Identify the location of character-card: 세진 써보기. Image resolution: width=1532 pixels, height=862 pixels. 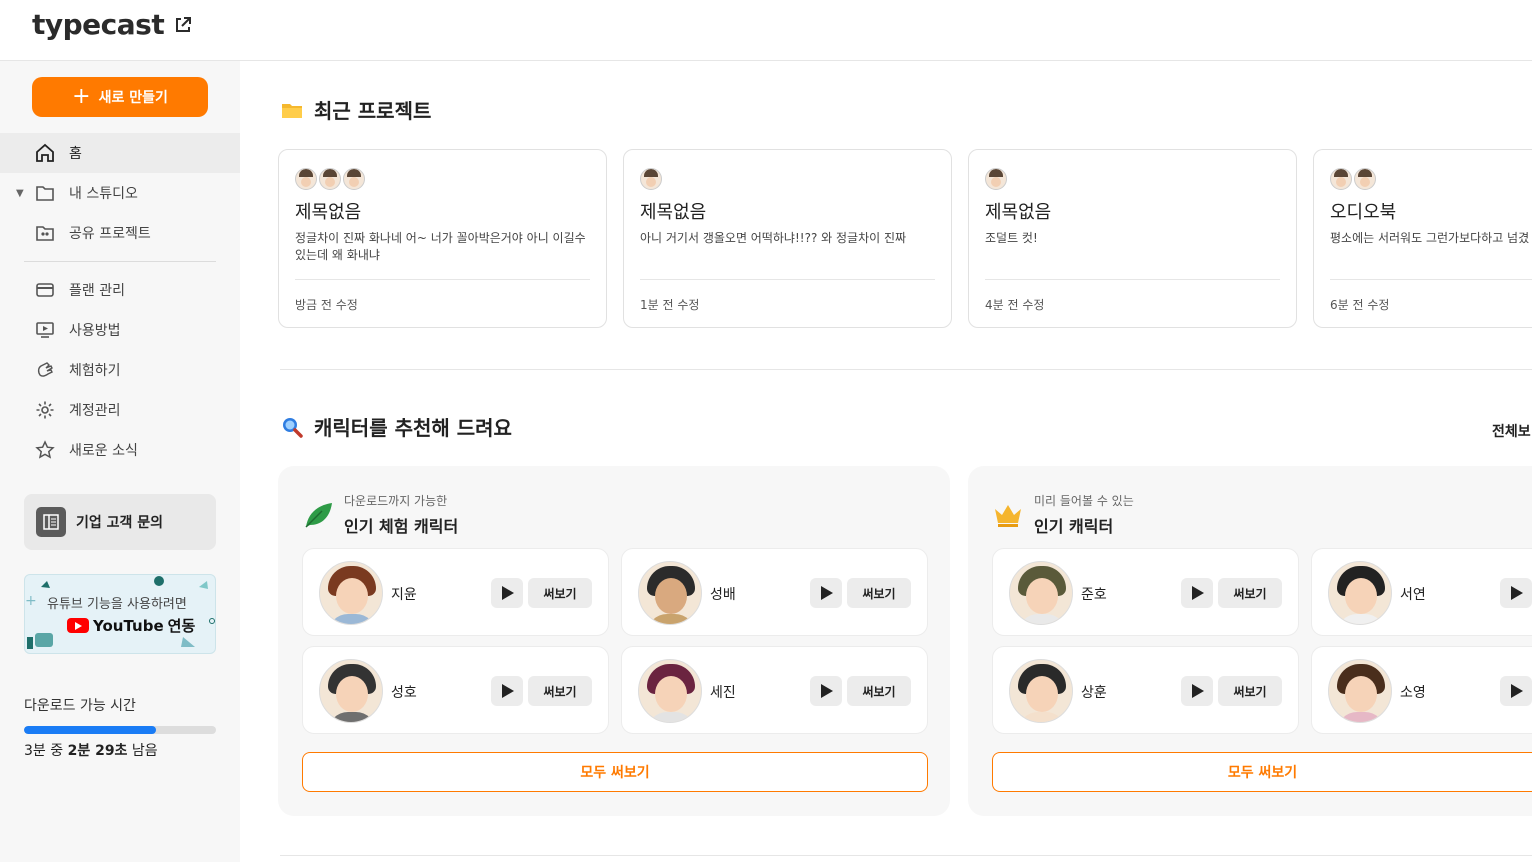
(774, 690).